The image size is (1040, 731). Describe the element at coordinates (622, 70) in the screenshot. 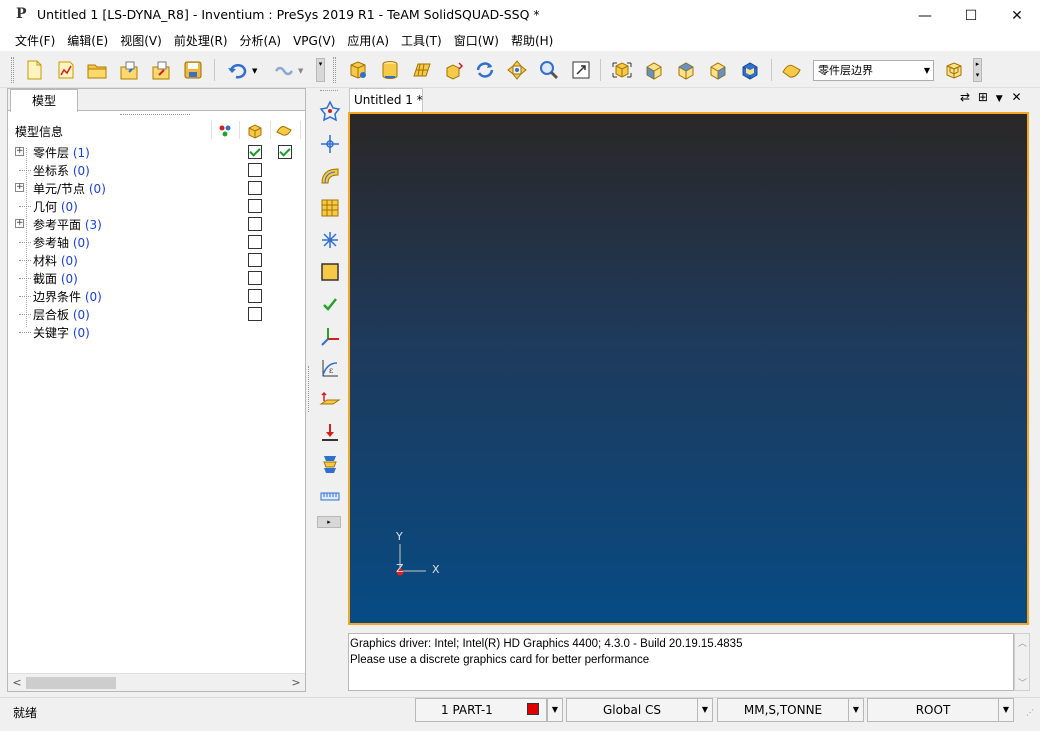

I see `view-iso-icon` at that location.